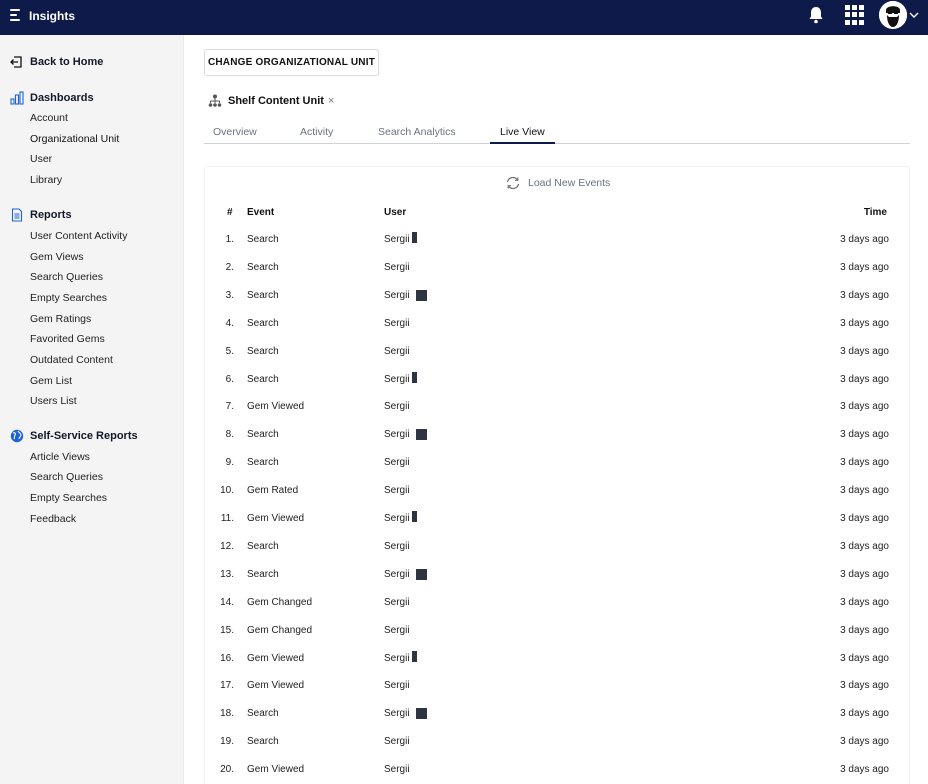 The image size is (928, 784). Describe the element at coordinates (51, 381) in the screenshot. I see `sidebar-item-gem-list: Gem List` at that location.